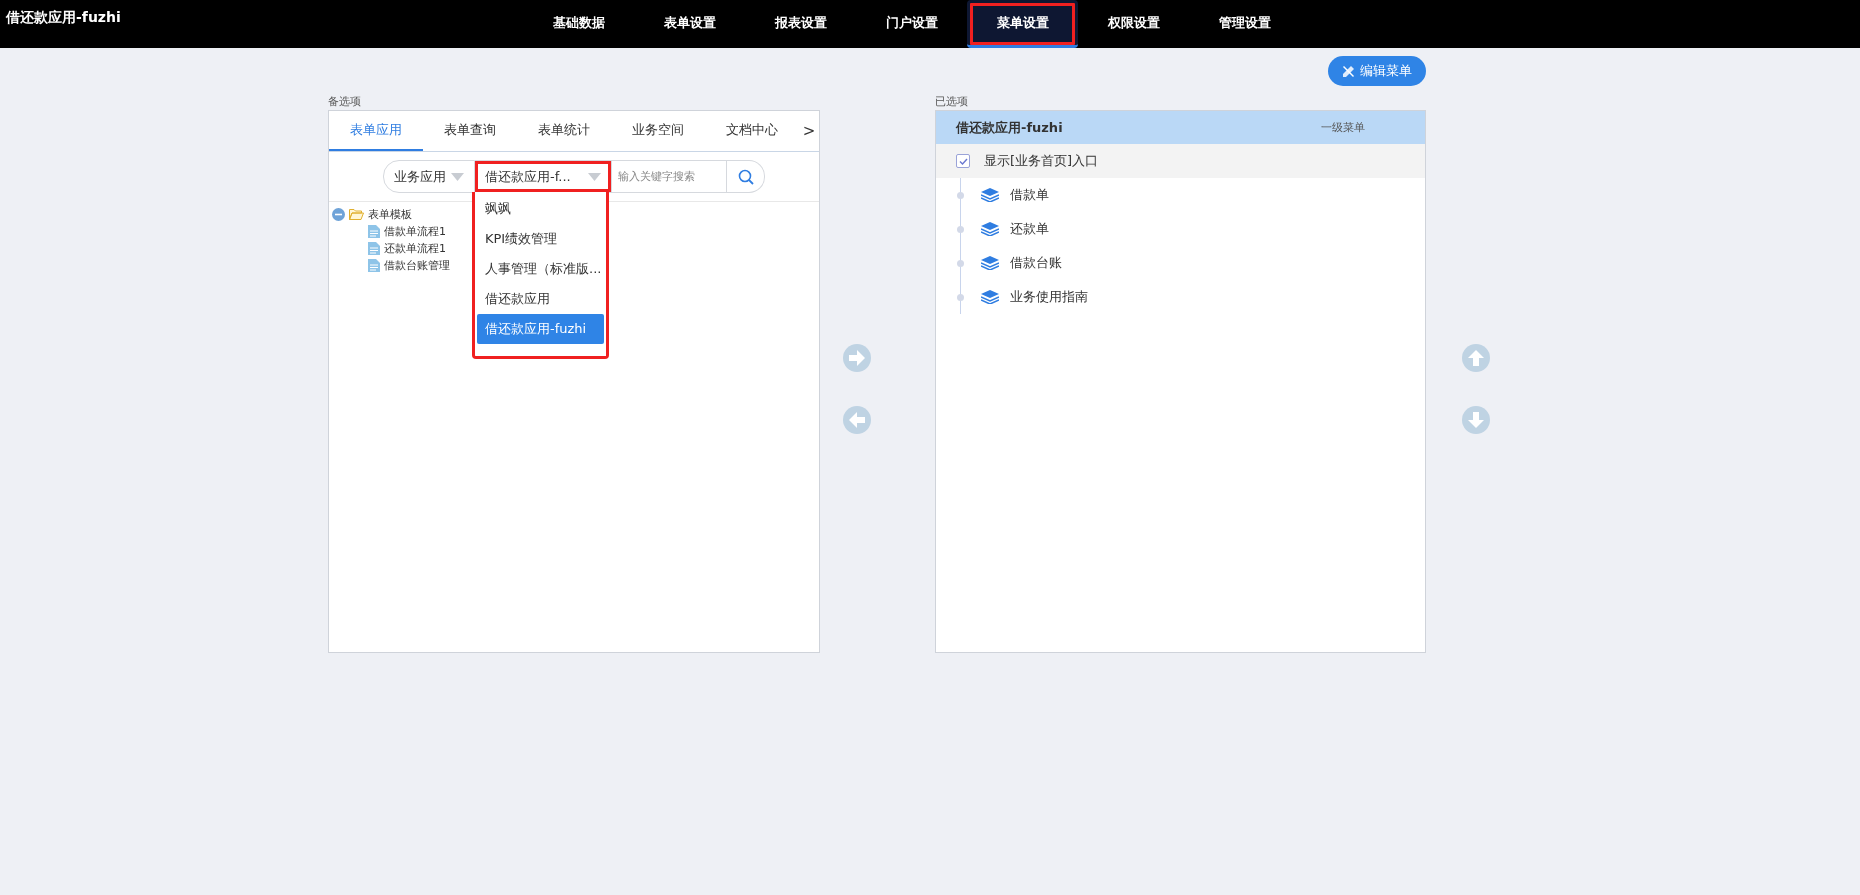 This screenshot has height=895, width=1860. I want to click on tree-item: 借款单流程1, so click(389, 231).